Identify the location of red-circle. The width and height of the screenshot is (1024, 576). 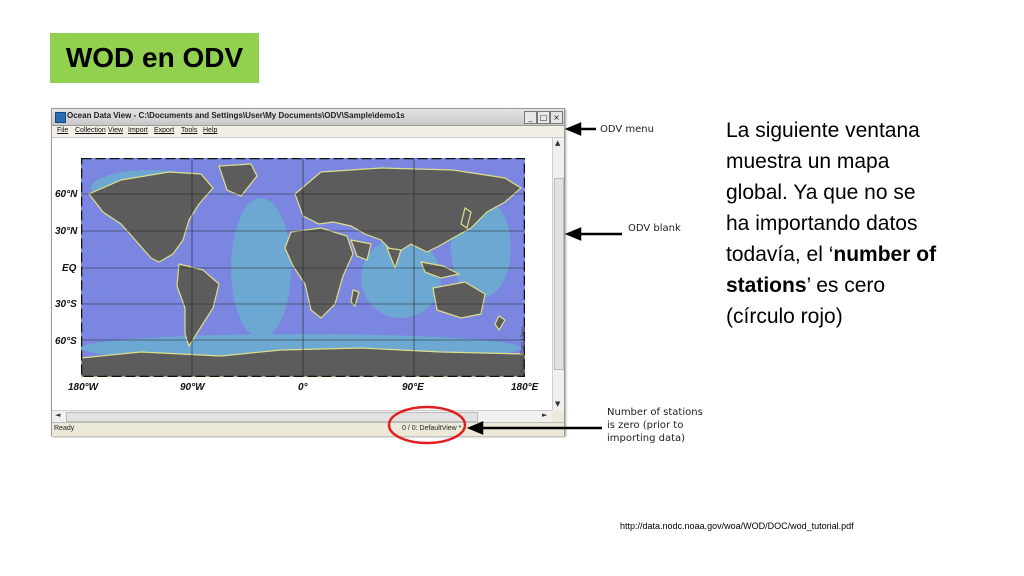
(427, 425).